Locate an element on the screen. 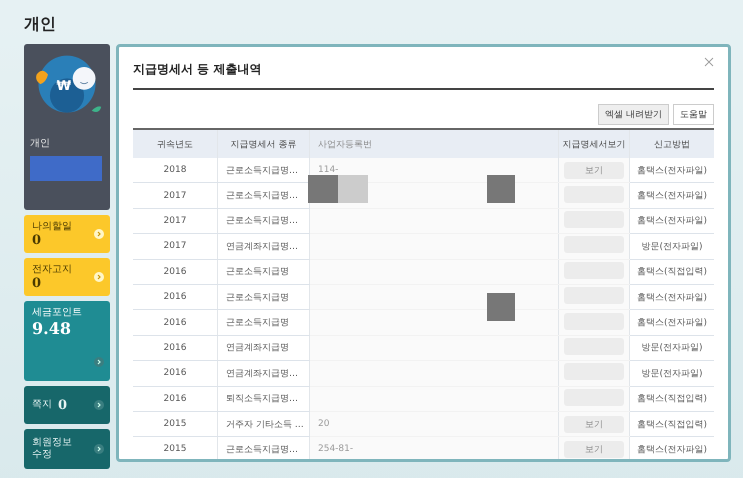  close-icon is located at coordinates (709, 61).